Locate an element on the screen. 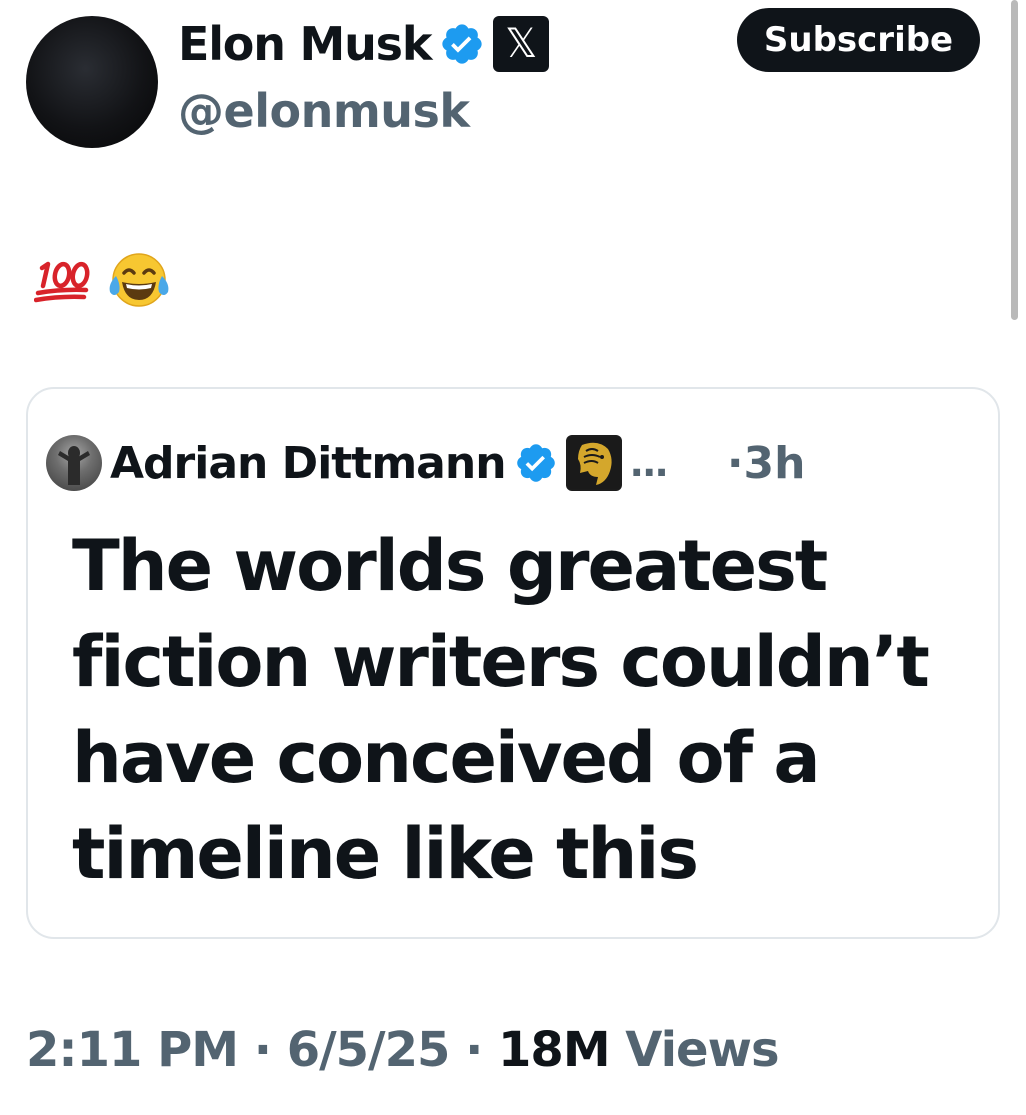 This screenshot has width=1026, height=1115. post-text is located at coordinates (103, 280).